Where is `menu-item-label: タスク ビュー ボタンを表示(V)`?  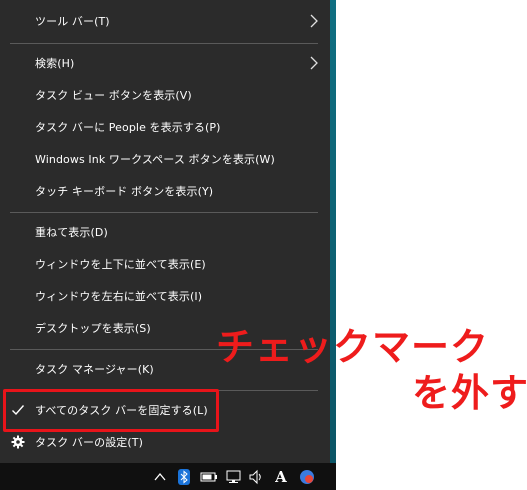
menu-item-label: タスク ビュー ボタンを表示(V) is located at coordinates (113, 95).